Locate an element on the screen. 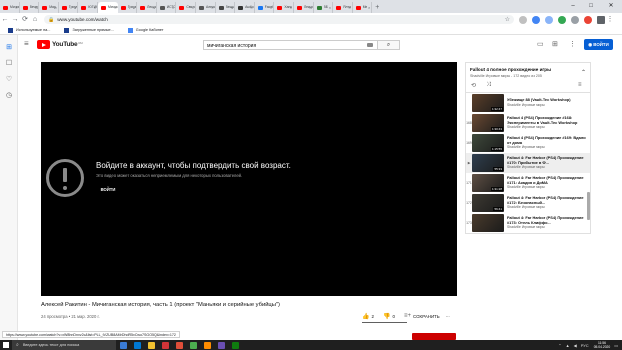  playlist-menu-icon: ≡ is located at coordinates (580, 85).